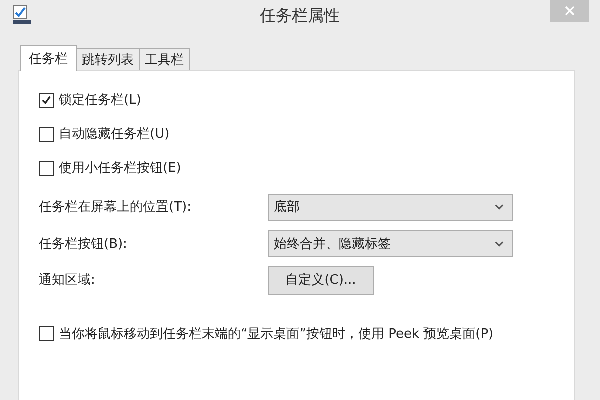 The height and width of the screenshot is (400, 600). What do you see at coordinates (569, 11) in the screenshot?
I see `close-icon` at bounding box center [569, 11].